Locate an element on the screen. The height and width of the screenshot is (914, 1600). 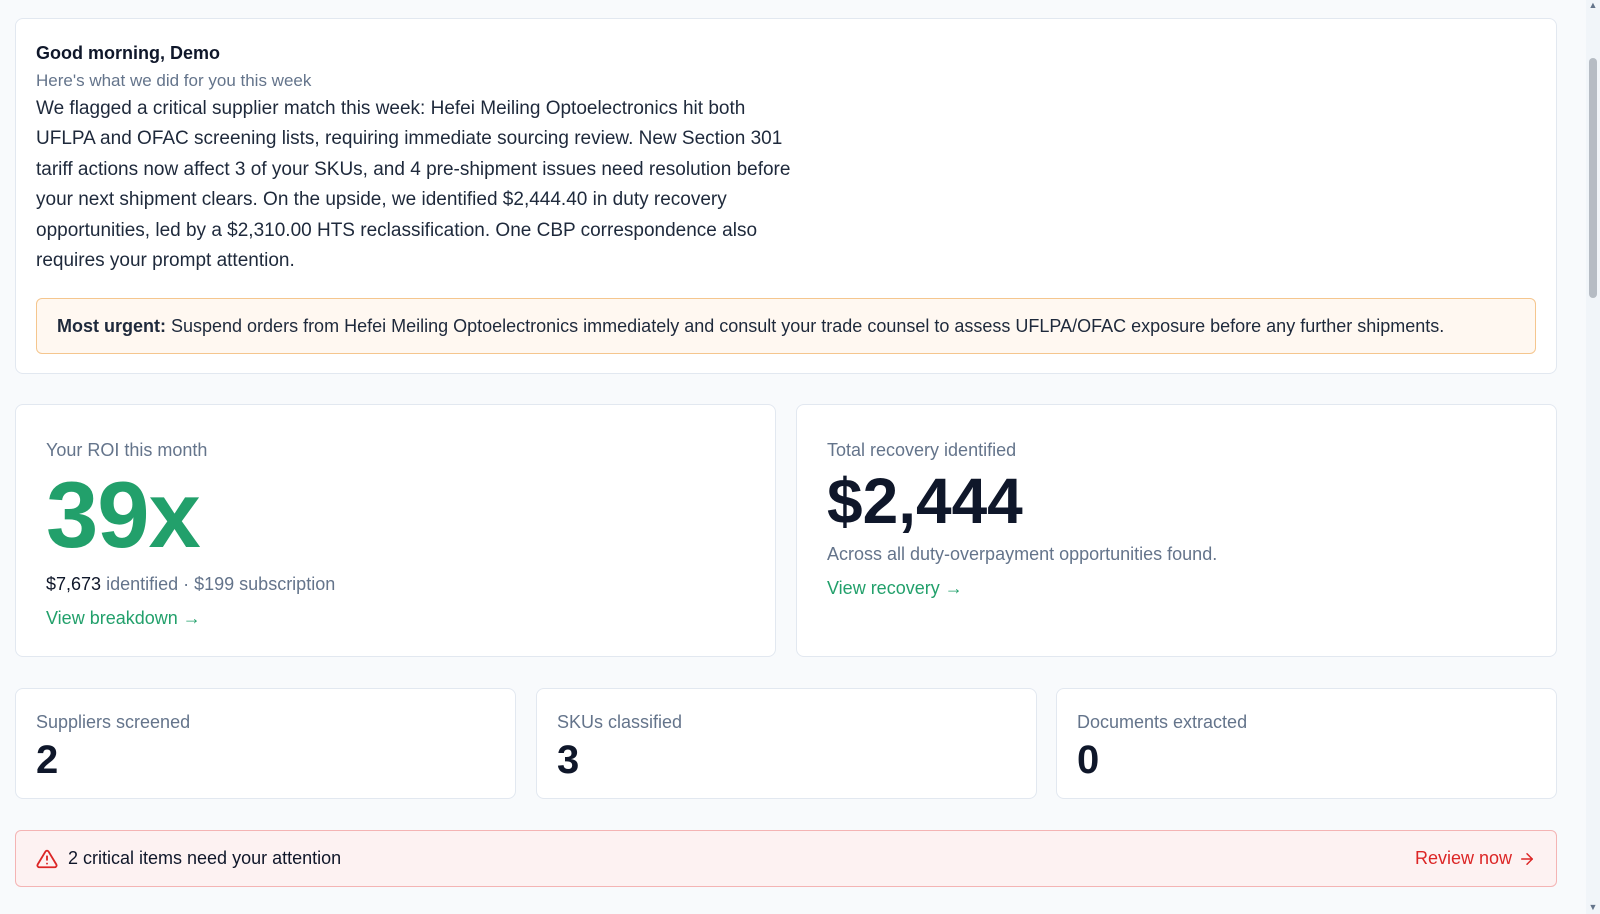
roi-label: Your ROI this month is located at coordinates (127, 450).